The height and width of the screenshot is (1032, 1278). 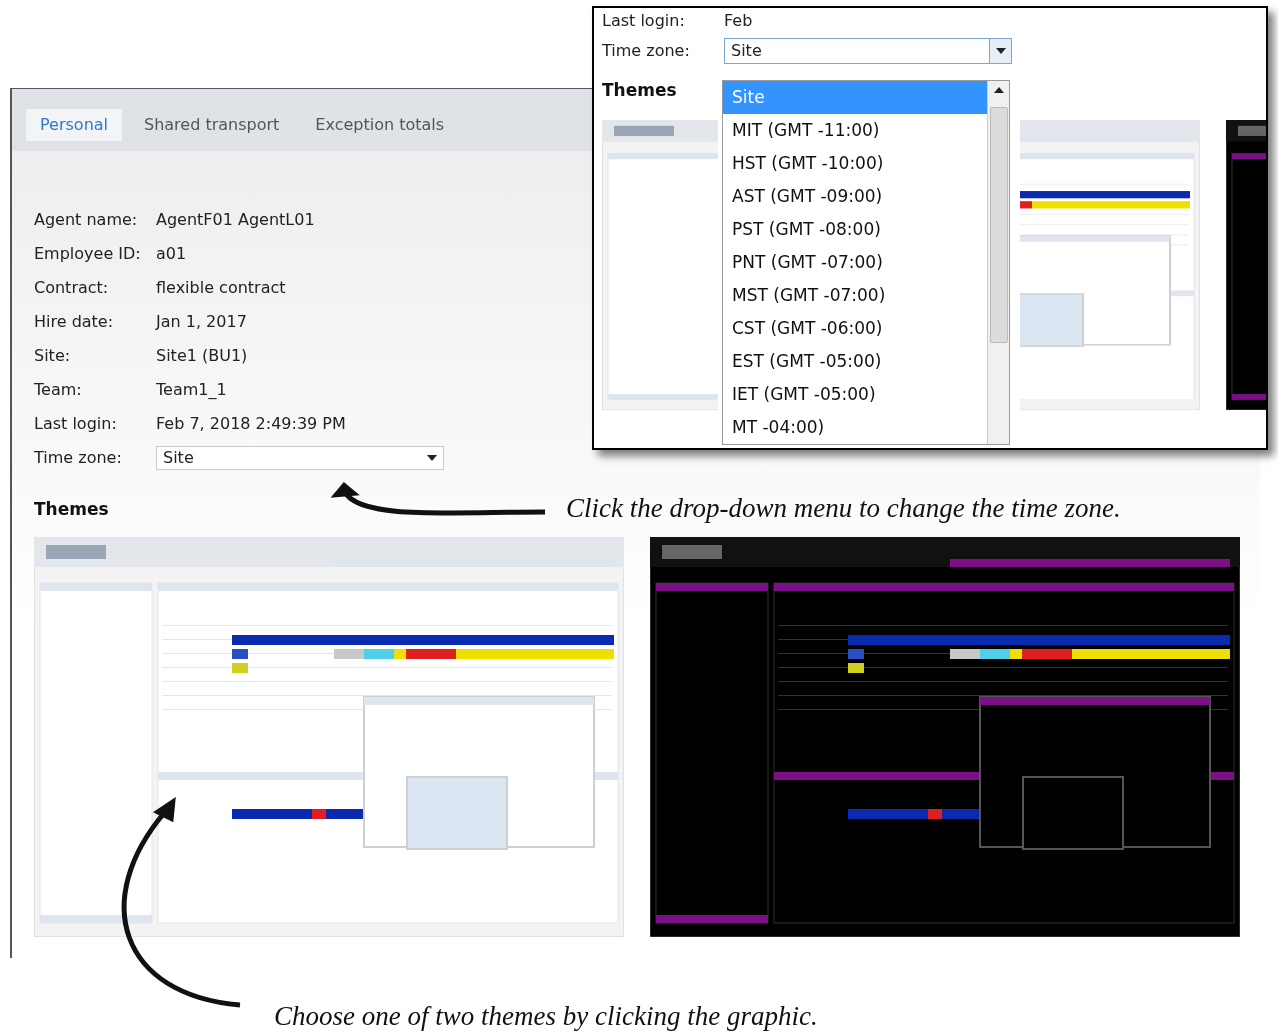 I want to click on field-label: Employee ID:, so click(x=88, y=254).